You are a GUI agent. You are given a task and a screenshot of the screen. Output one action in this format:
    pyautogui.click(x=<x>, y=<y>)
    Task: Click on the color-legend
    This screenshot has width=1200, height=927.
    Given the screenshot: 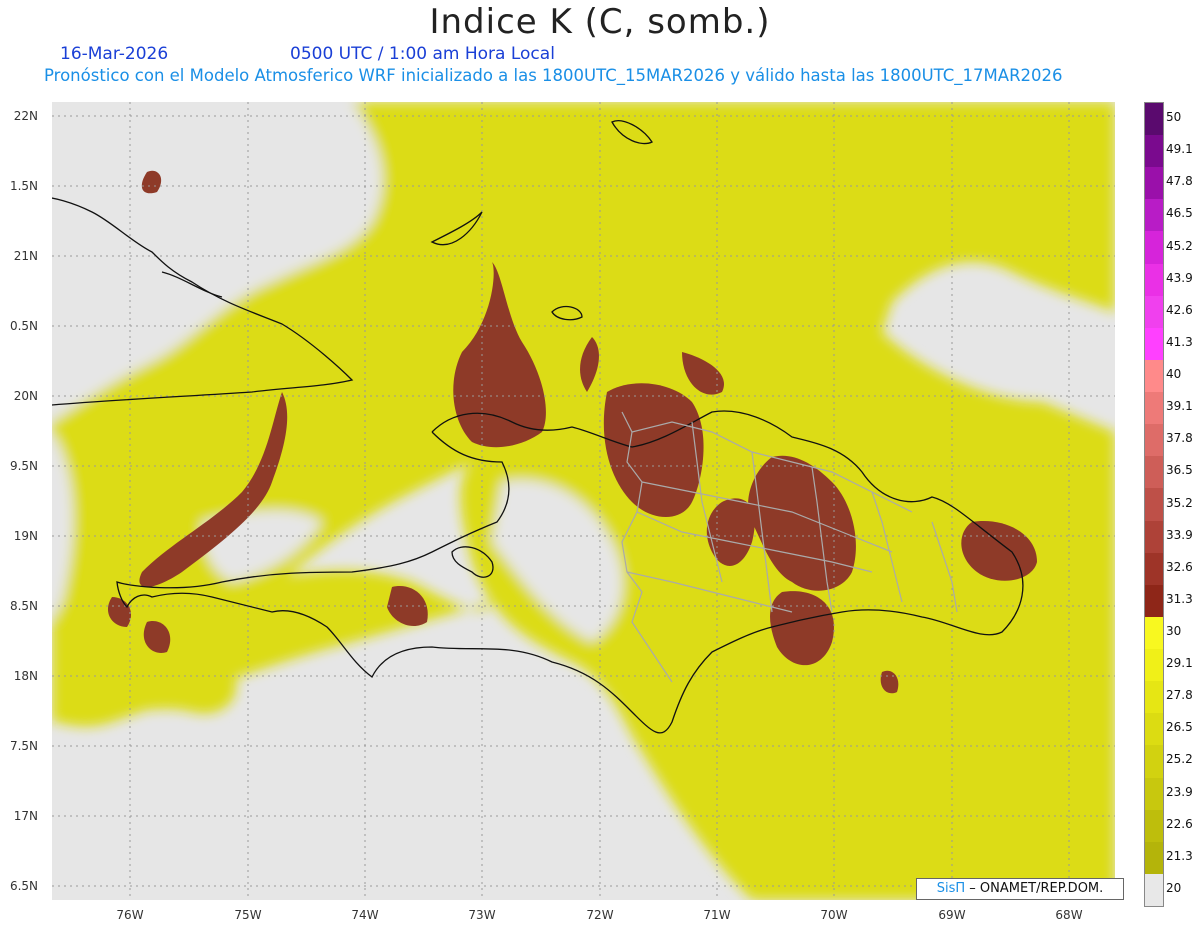 What is the action you would take?
    pyautogui.click(x=1154, y=504)
    